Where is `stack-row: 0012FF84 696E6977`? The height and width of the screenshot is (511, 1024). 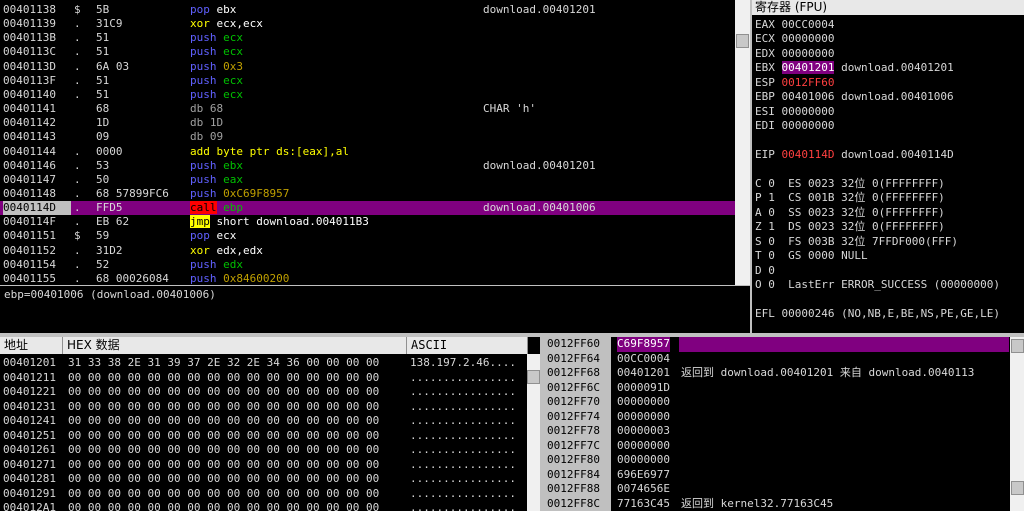 stack-row: 0012FF84 696E6977 is located at coordinates (776, 474).